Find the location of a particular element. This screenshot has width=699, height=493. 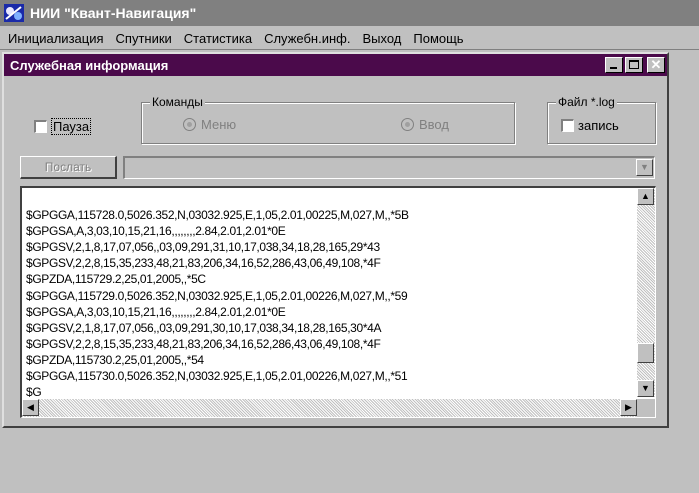

satellite-app-icon is located at coordinates (14, 13).